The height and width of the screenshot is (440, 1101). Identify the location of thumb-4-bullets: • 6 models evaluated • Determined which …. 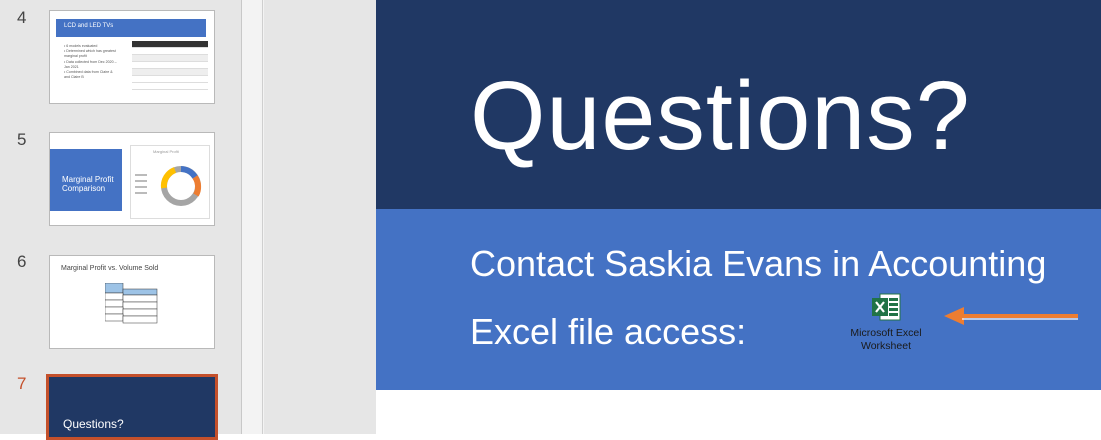
(91, 62).